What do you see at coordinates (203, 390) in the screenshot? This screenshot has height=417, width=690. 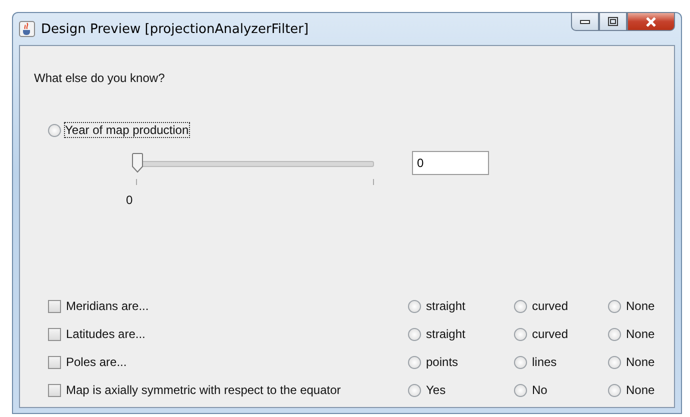 I see `checkbox-label: Map is axially symmetric with respect to the equator` at bounding box center [203, 390].